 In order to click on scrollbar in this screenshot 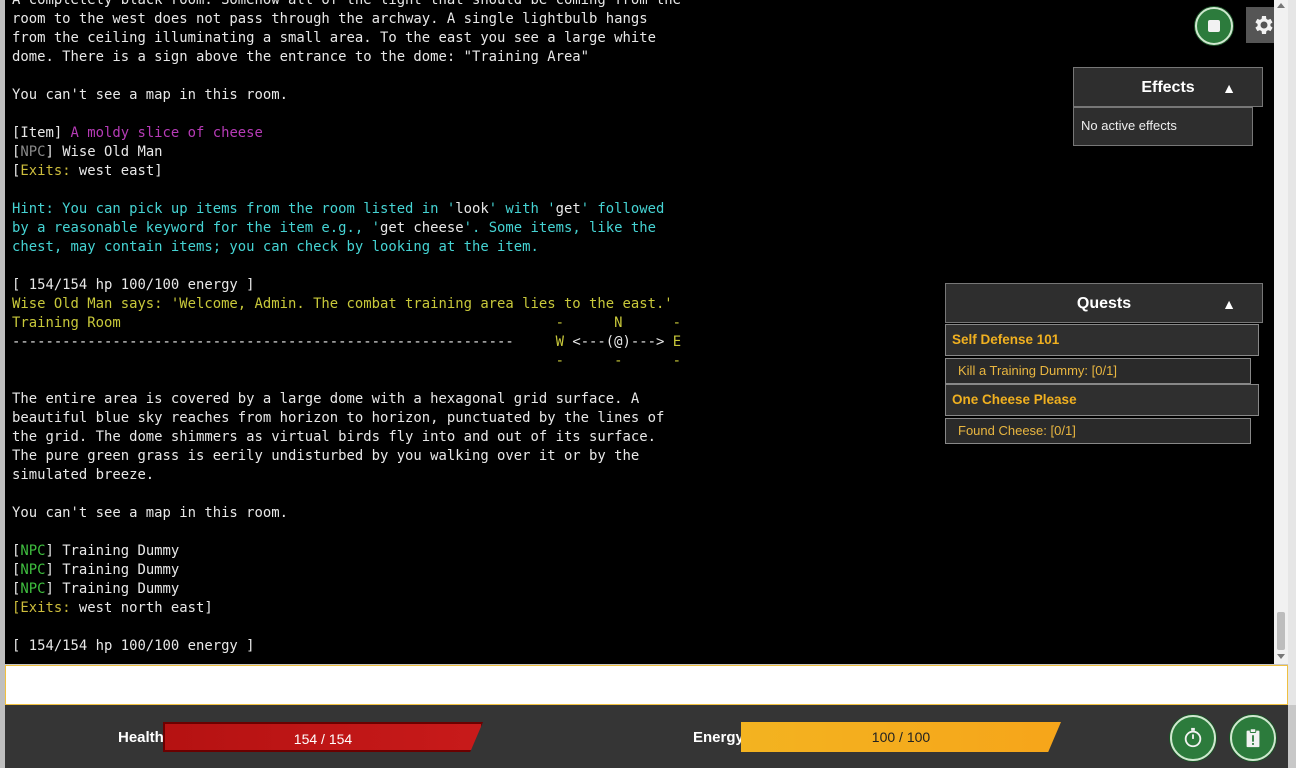, I will do `click(1281, 332)`.